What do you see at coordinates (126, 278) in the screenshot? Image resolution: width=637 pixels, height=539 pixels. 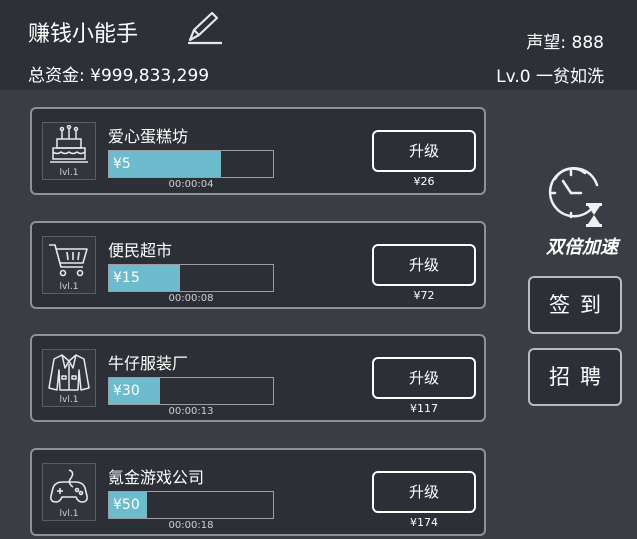 I see `income-value: ¥15` at bounding box center [126, 278].